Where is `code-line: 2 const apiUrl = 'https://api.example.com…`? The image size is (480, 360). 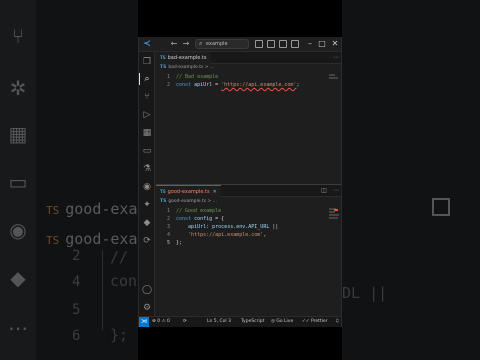
code-line: 2 const apiUrl = 'https://api.example.com… is located at coordinates (233, 85).